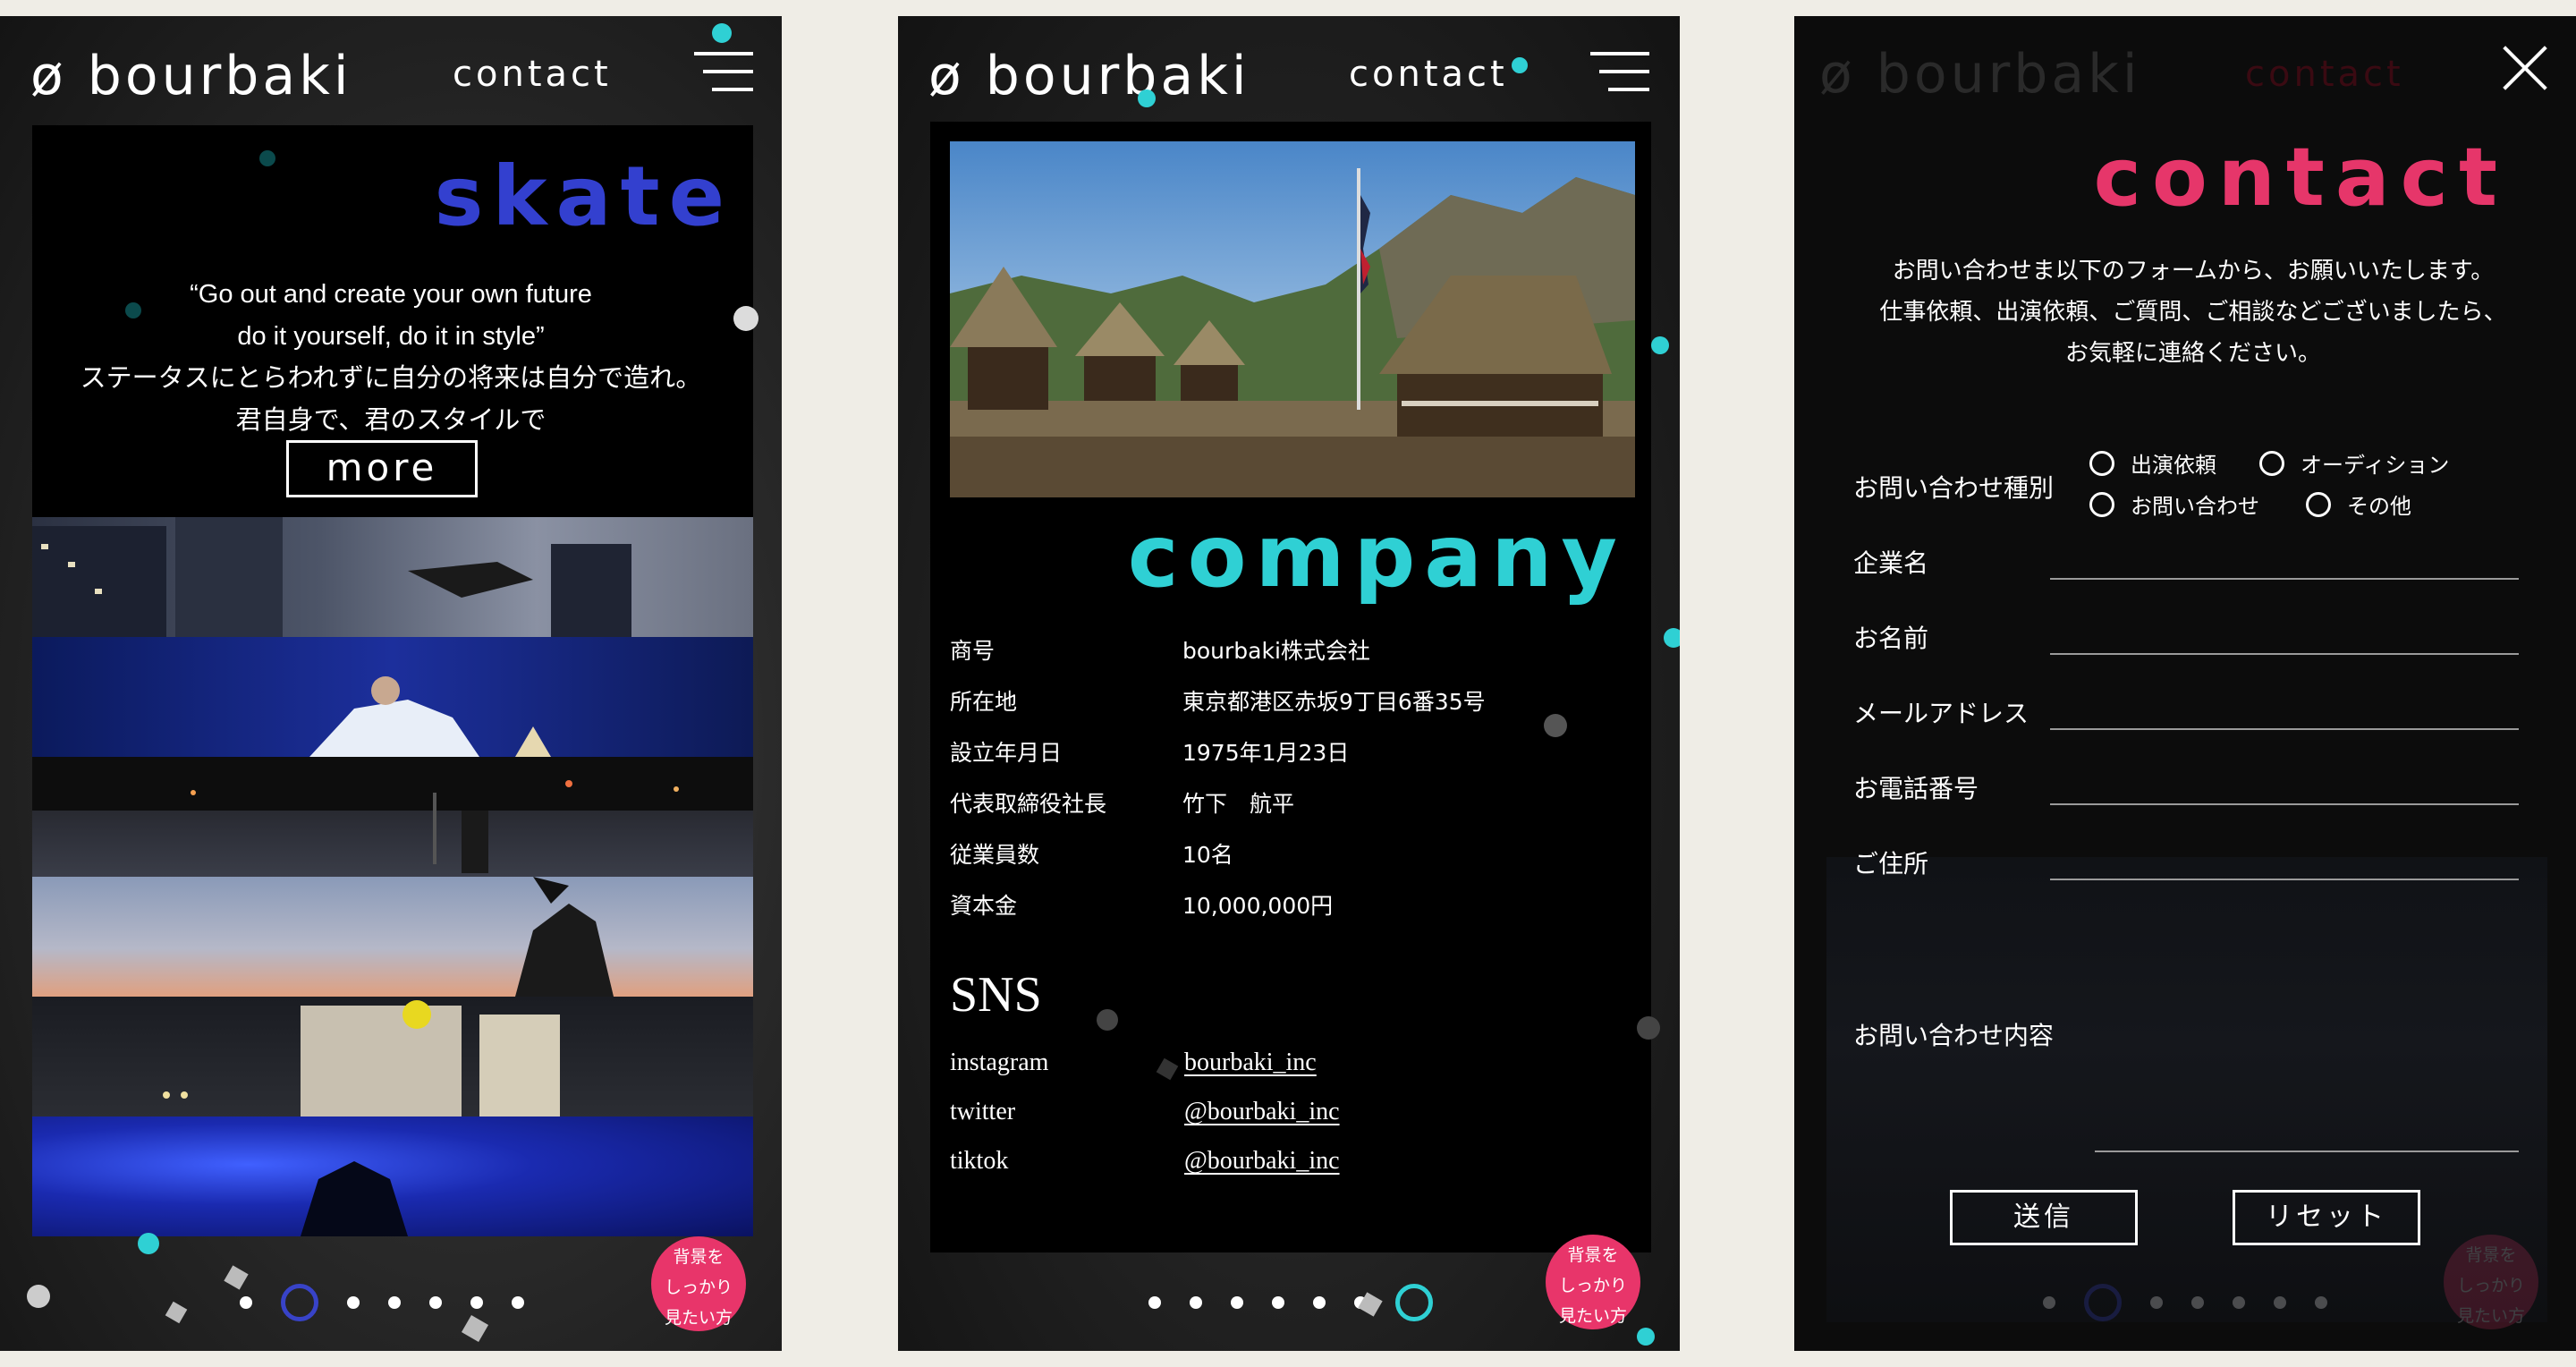 The image size is (2576, 1367). I want to click on address-field, so click(2284, 879).